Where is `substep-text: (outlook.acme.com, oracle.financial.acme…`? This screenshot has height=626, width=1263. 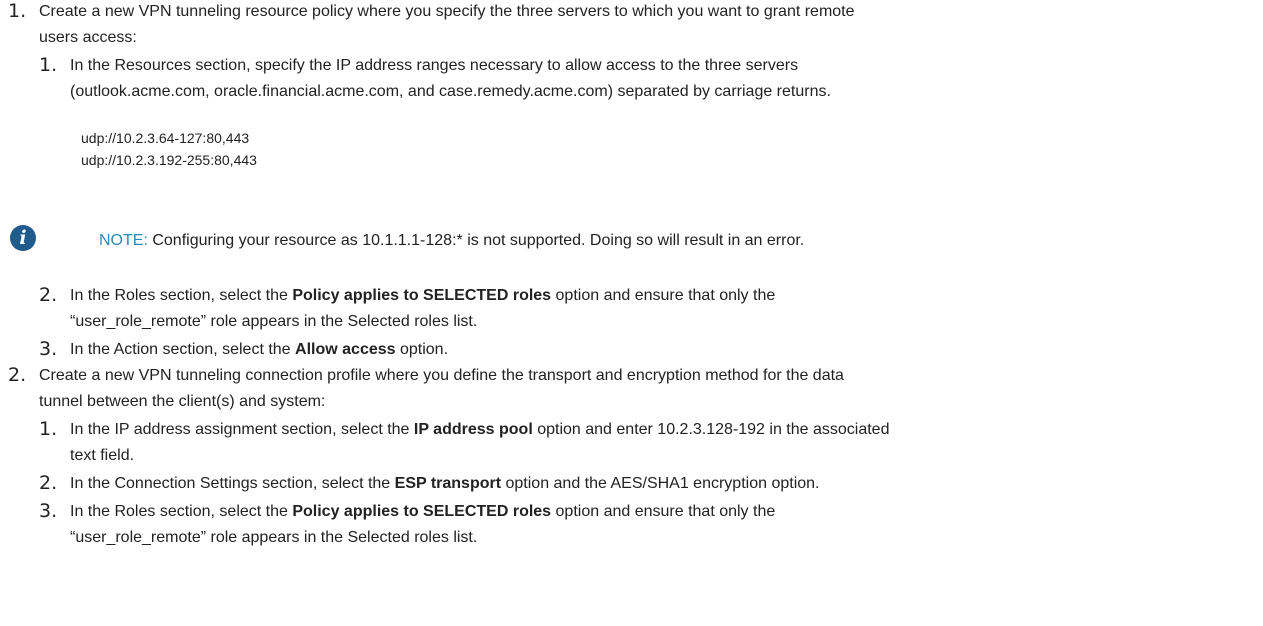
substep-text: (outlook.acme.com, oracle.financial.acme… is located at coordinates (450, 91).